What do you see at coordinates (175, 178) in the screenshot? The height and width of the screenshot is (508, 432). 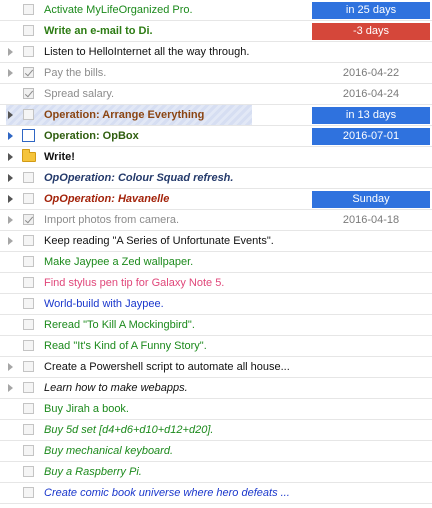 I see `task-label: OpOperation: Colour Squad refresh.` at bounding box center [175, 178].